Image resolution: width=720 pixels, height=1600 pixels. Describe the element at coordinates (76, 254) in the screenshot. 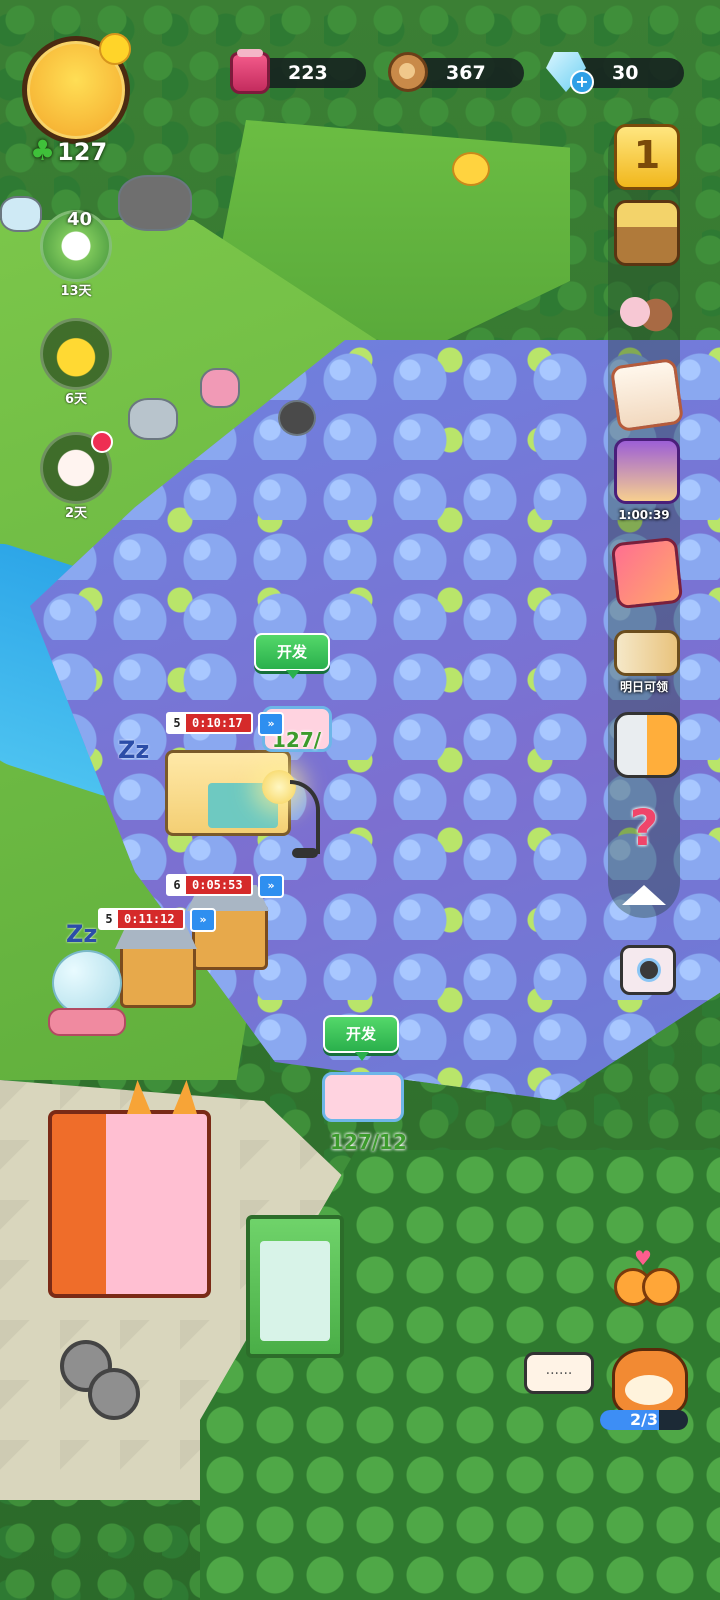

I see `flower-event-button: 40 13天` at that location.